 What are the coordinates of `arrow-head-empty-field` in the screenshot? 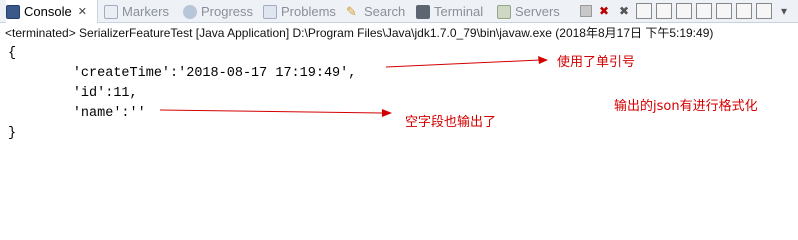 It's located at (387, 113).